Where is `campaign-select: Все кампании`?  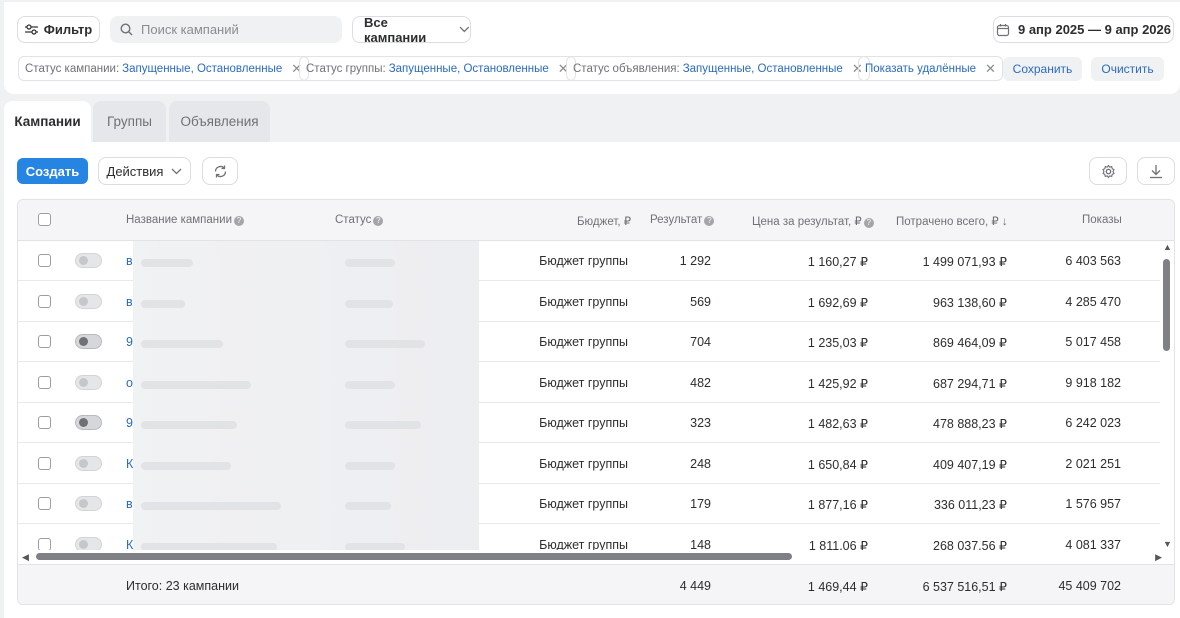
campaign-select: Все кампании is located at coordinates (411, 29).